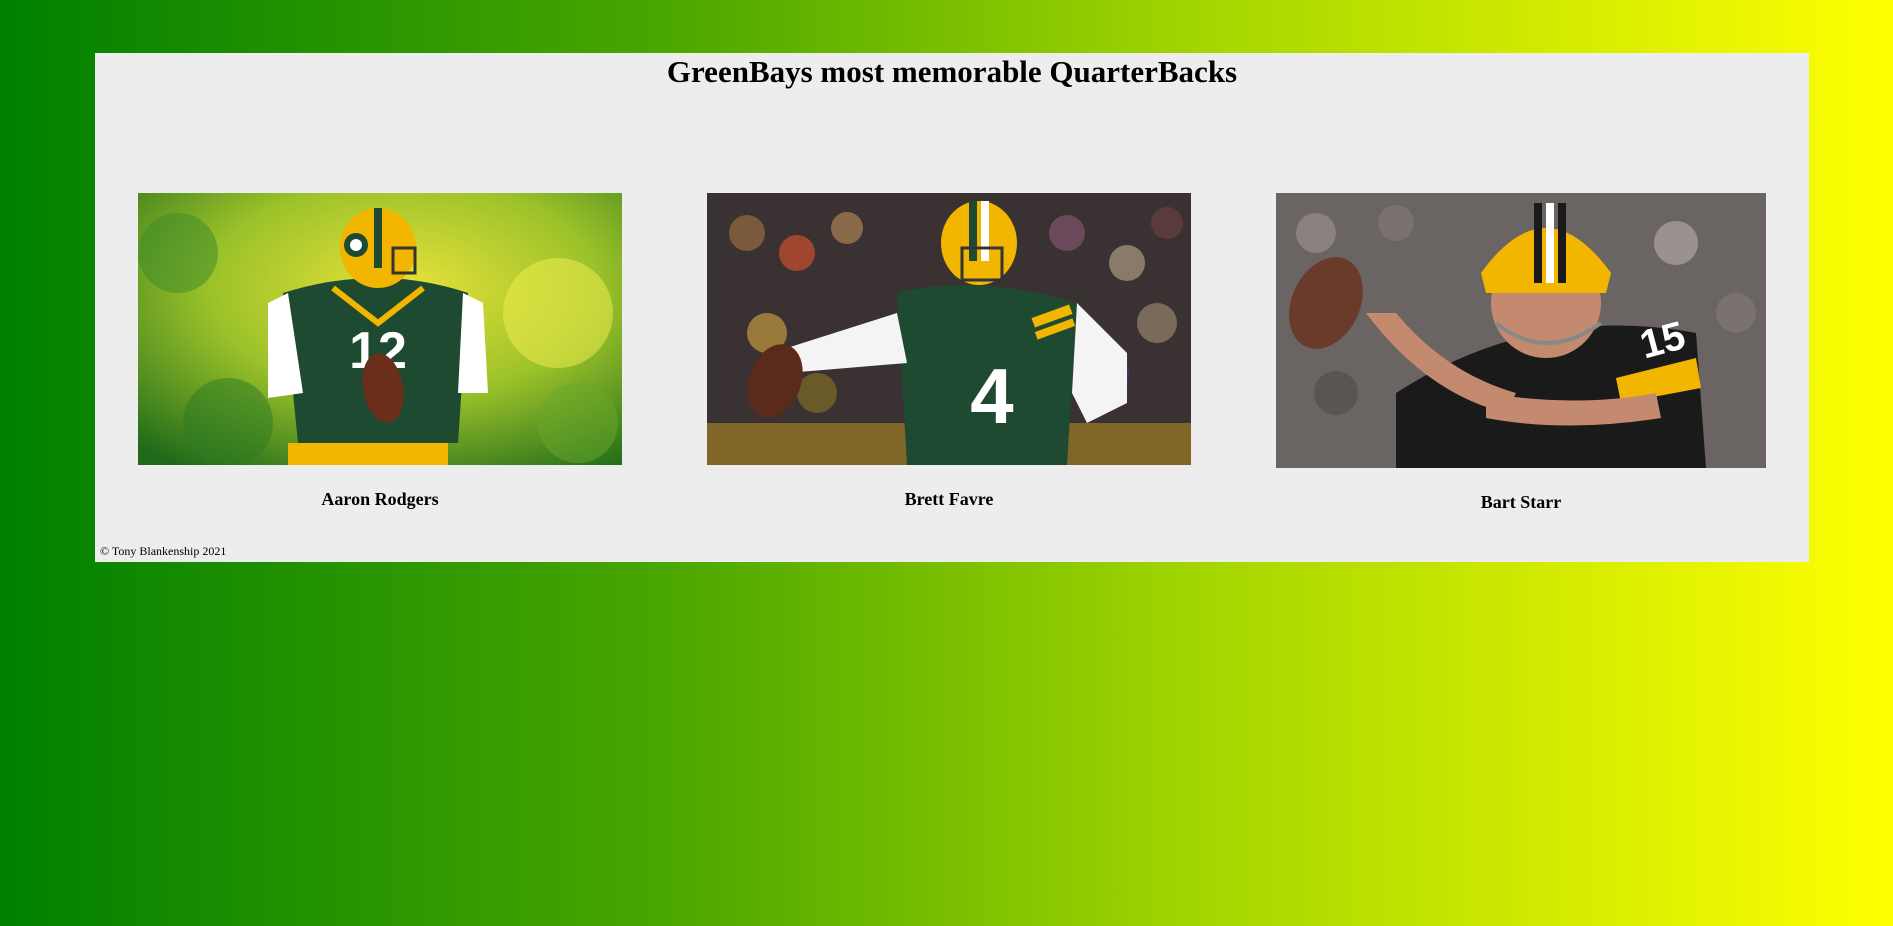 Image resolution: width=1893 pixels, height=926 pixels. What do you see at coordinates (380, 329) in the screenshot?
I see `player-photo-rodgers: 12` at bounding box center [380, 329].